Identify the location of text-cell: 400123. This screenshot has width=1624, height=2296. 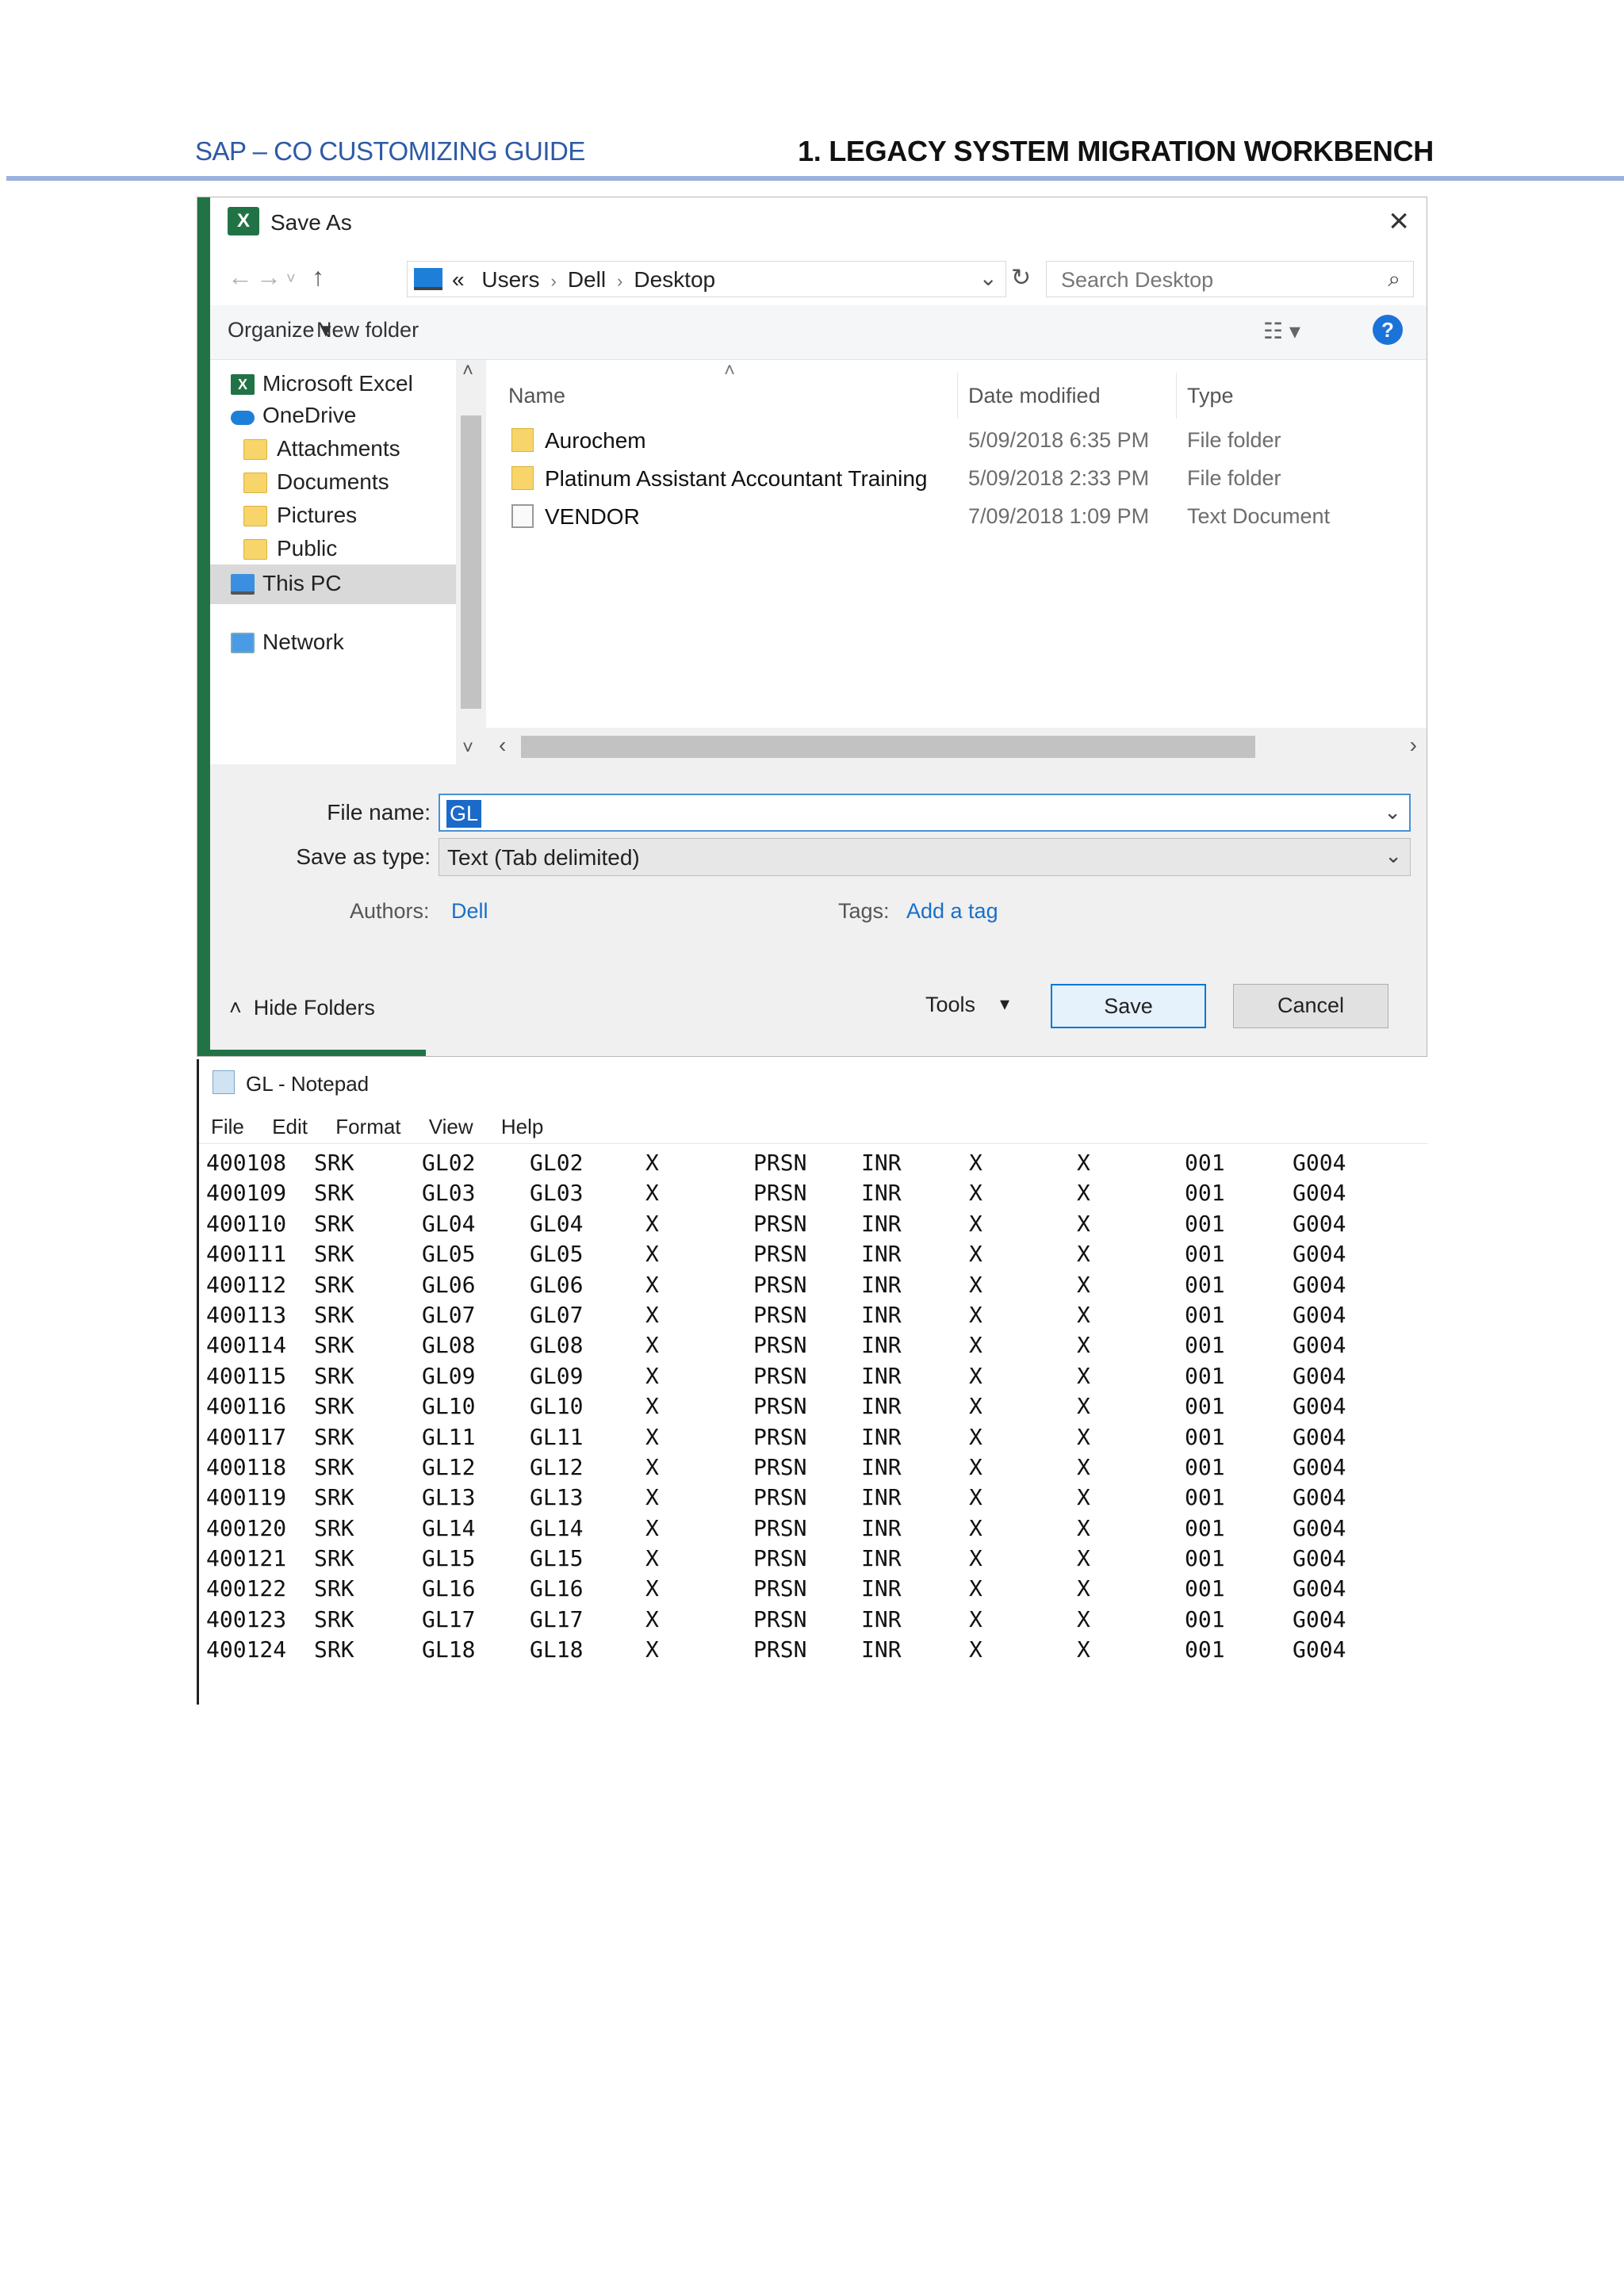
(246, 1619).